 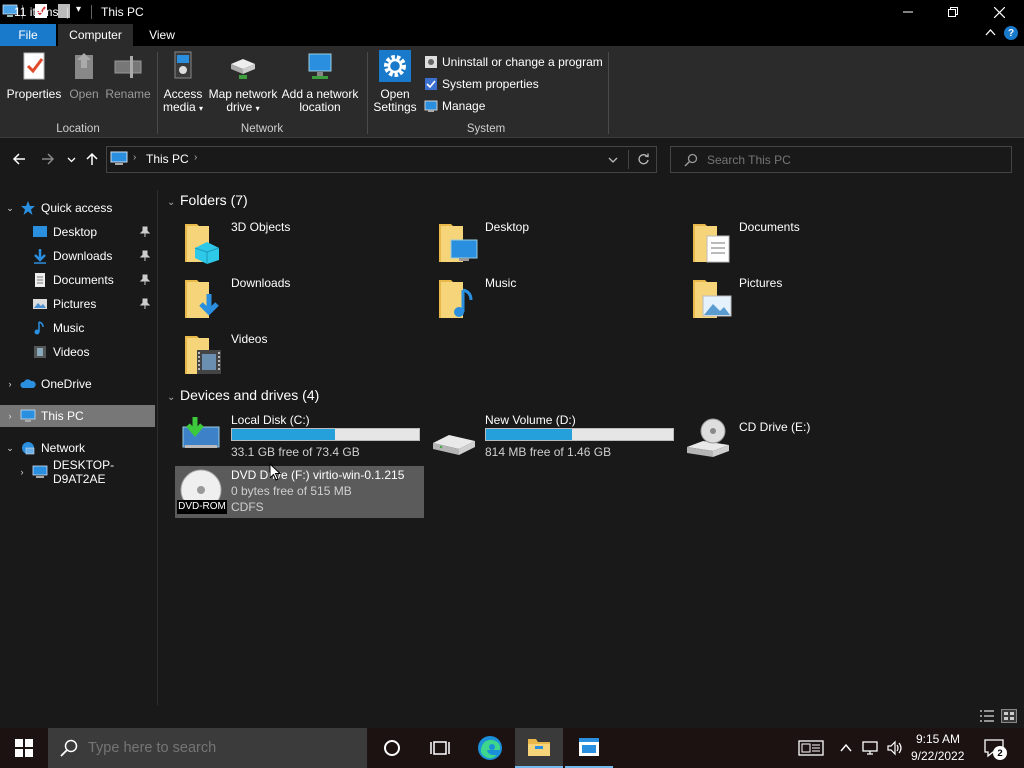 What do you see at coordinates (69, 328) in the screenshot?
I see `nav-music-label: Music` at bounding box center [69, 328].